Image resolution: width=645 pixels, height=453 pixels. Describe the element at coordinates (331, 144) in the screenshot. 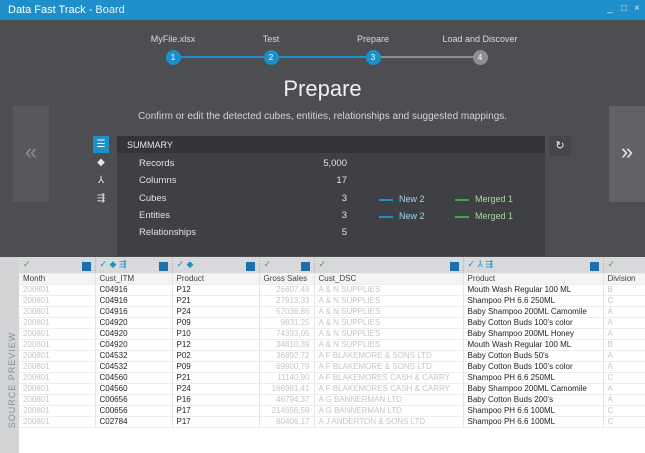

I see `summary-header: SUMMARY` at that location.